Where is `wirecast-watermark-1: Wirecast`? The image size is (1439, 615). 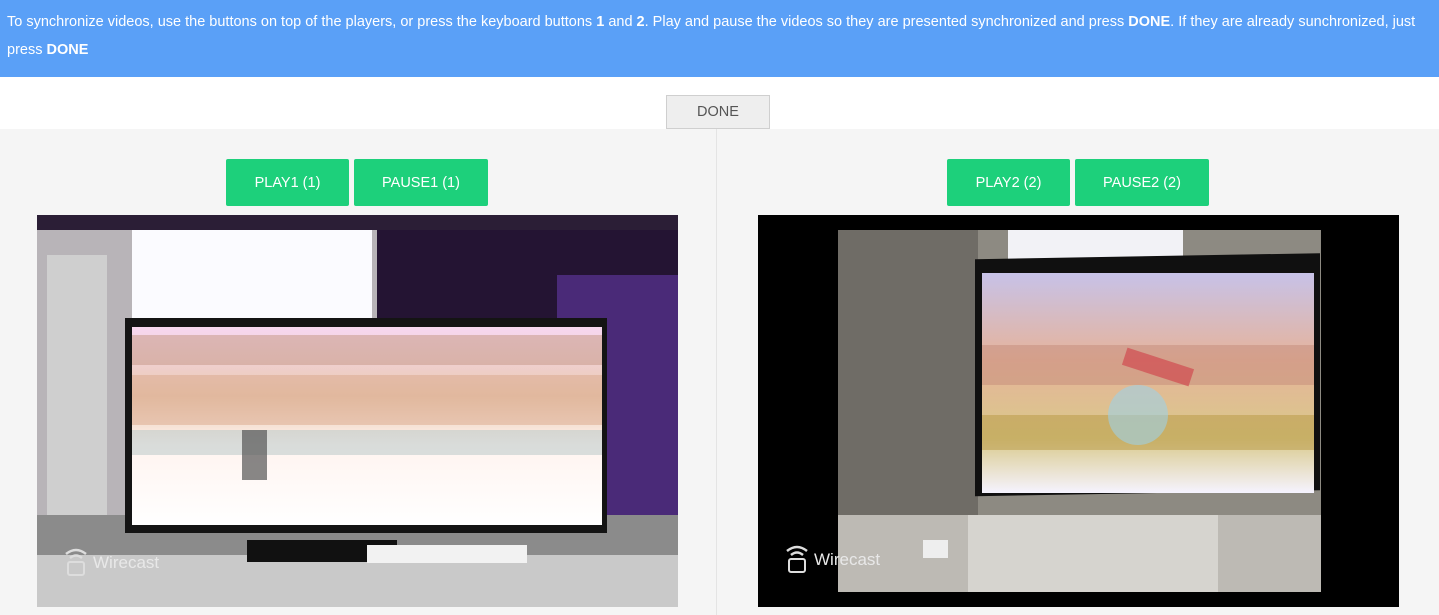
wirecast-watermark-1: Wirecast is located at coordinates (111, 563).